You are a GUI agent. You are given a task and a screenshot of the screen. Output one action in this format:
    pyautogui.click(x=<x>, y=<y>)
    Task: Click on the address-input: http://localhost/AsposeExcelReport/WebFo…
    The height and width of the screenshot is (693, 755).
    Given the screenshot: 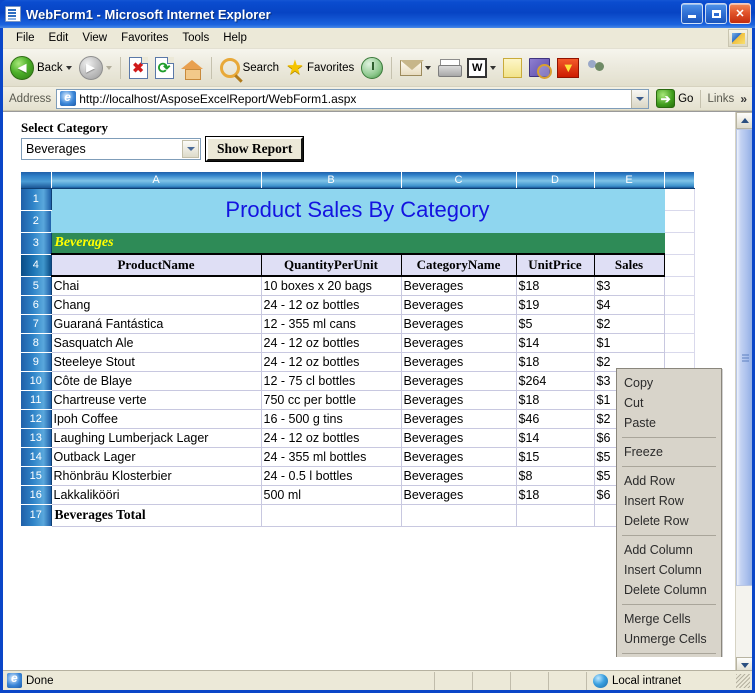 What is the action you would take?
    pyautogui.click(x=353, y=98)
    